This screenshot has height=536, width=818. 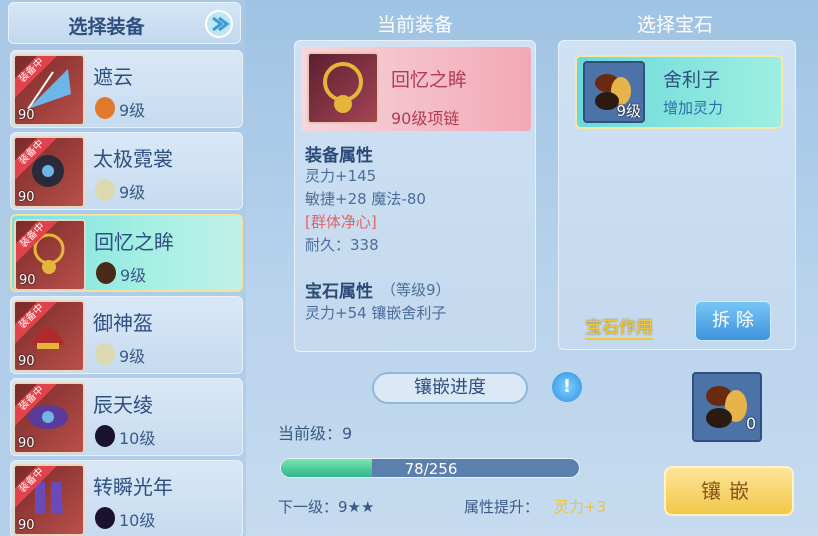 What do you see at coordinates (614, 92) in the screenshot?
I see `gem-thumbnail: 9级` at bounding box center [614, 92].